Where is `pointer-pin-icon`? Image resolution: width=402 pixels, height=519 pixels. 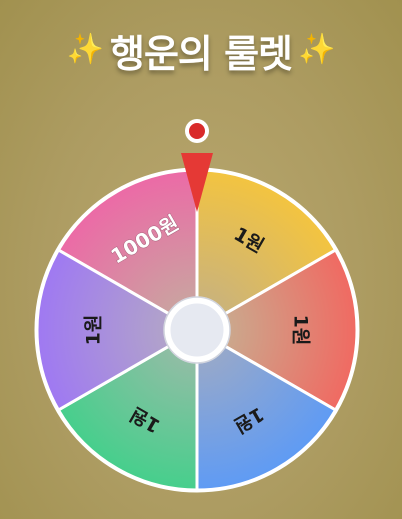 pointer-pin-icon is located at coordinates (197, 131).